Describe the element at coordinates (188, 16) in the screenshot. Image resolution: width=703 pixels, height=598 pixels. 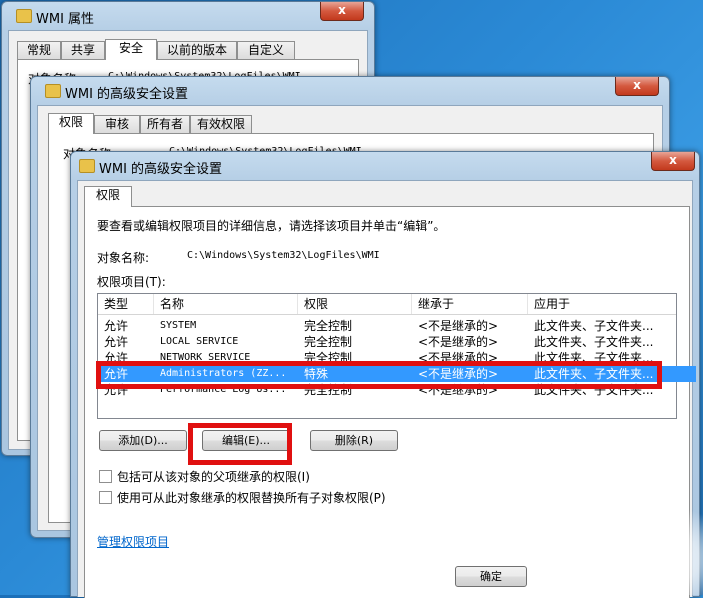
I see `titlebar: WMI 属性 x` at that location.